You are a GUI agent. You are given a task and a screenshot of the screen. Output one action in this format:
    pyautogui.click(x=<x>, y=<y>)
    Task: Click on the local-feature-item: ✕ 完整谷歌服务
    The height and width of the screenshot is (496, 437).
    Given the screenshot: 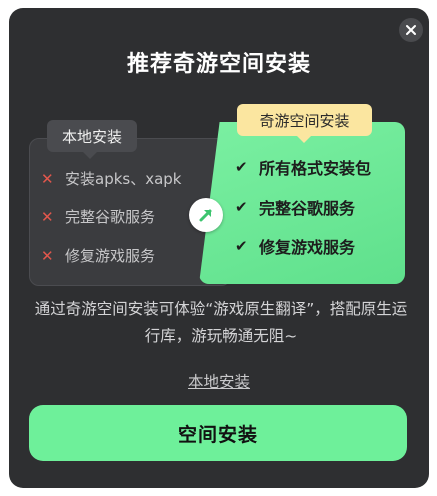 What is the action you would take?
    pyautogui.click(x=98, y=216)
    